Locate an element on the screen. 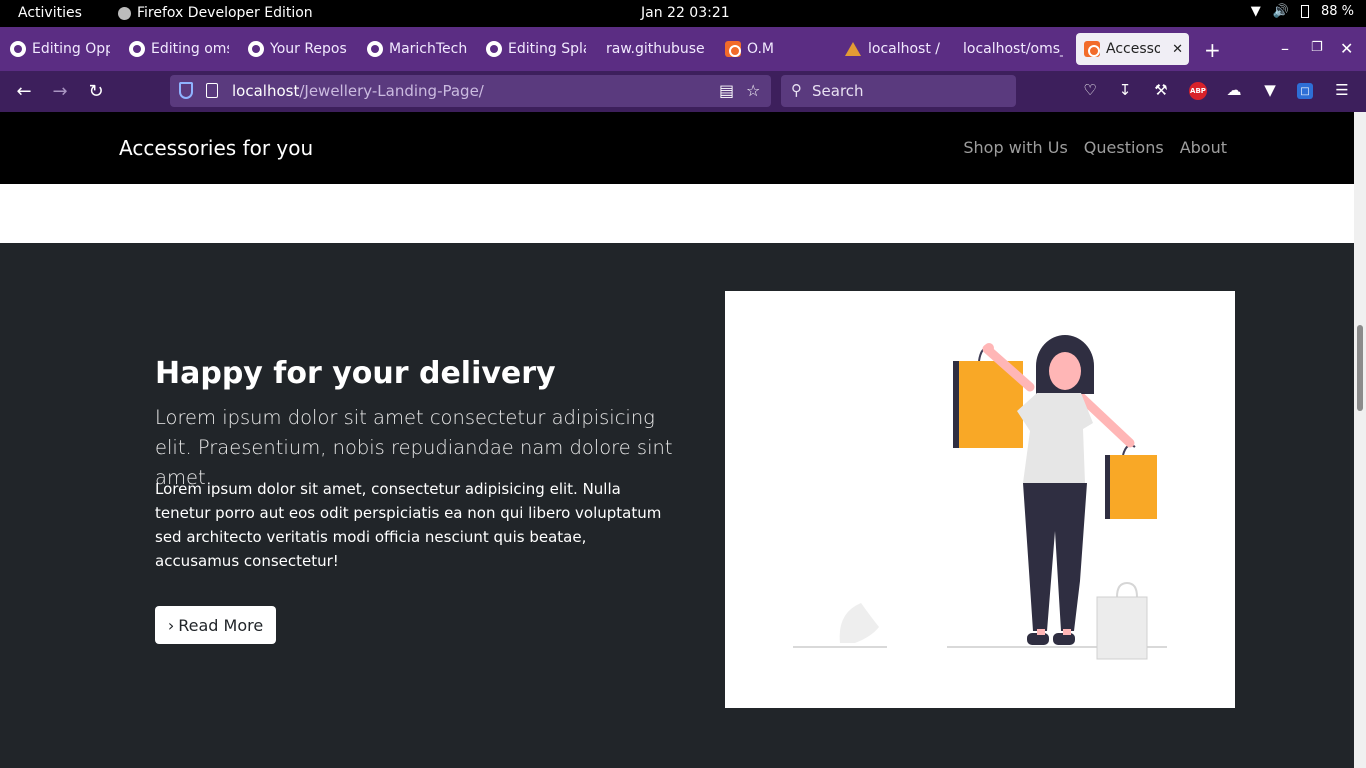 Image resolution: width=1366 pixels, height=768 pixels. search-placeholder: Search is located at coordinates (838, 91).